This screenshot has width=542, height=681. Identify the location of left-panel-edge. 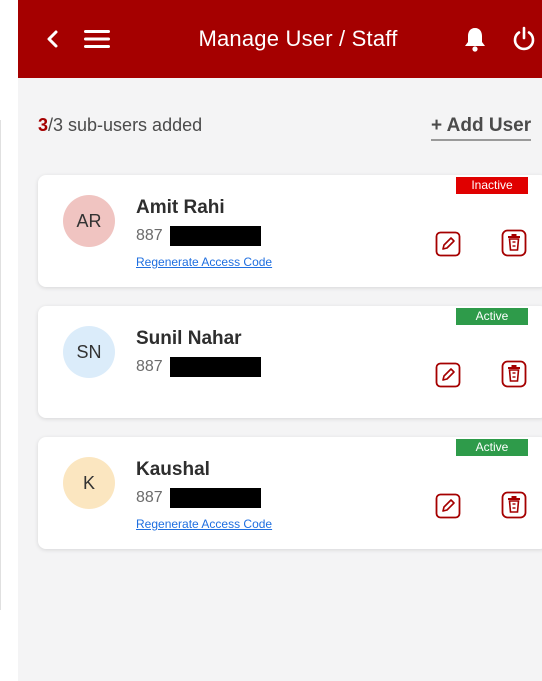
(0, 365).